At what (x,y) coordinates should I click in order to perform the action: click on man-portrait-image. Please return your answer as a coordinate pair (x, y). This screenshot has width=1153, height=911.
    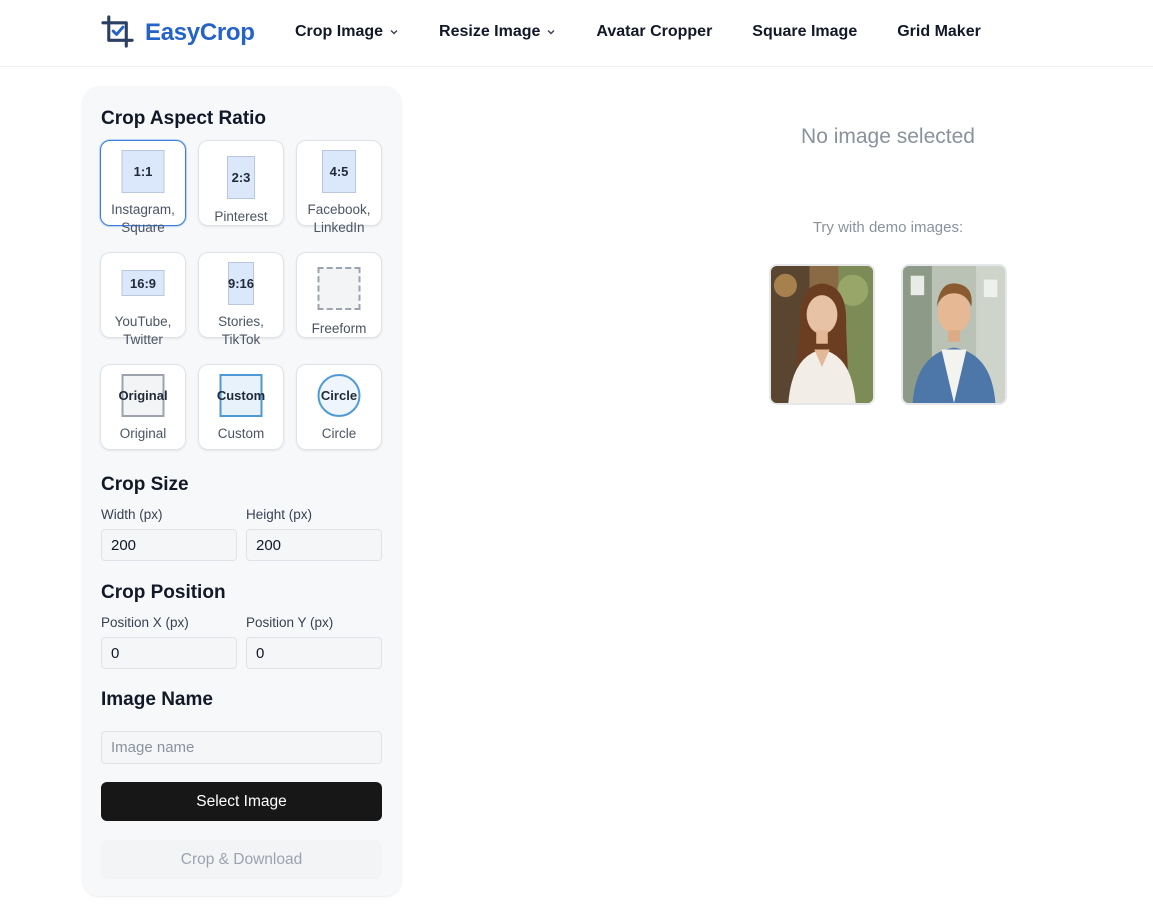
    Looking at the image, I should click on (954, 334).